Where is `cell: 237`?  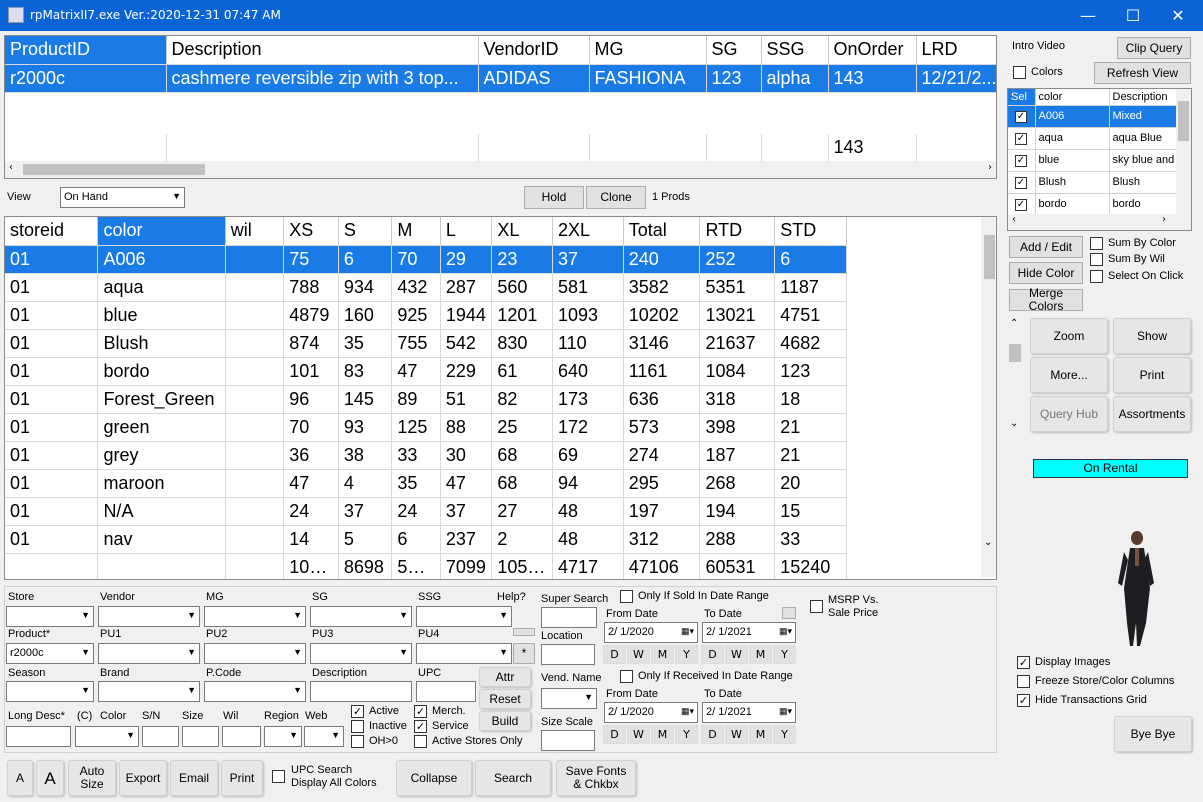
cell: 237 is located at coordinates (466, 539).